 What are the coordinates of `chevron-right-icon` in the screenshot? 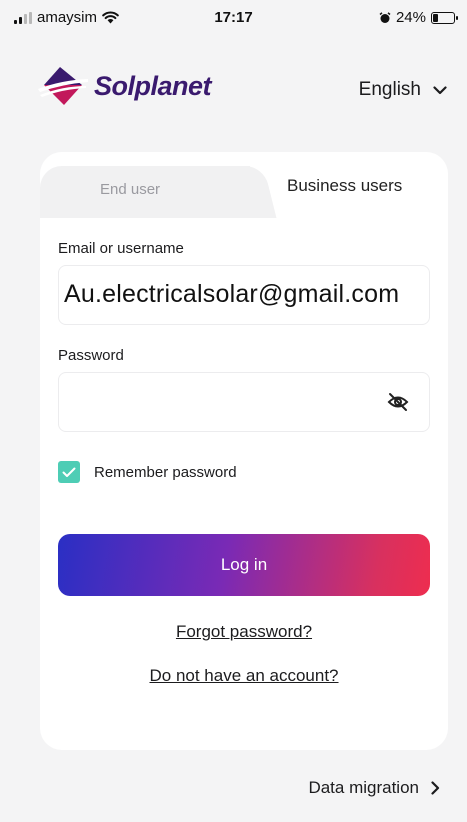 It's located at (435, 788).